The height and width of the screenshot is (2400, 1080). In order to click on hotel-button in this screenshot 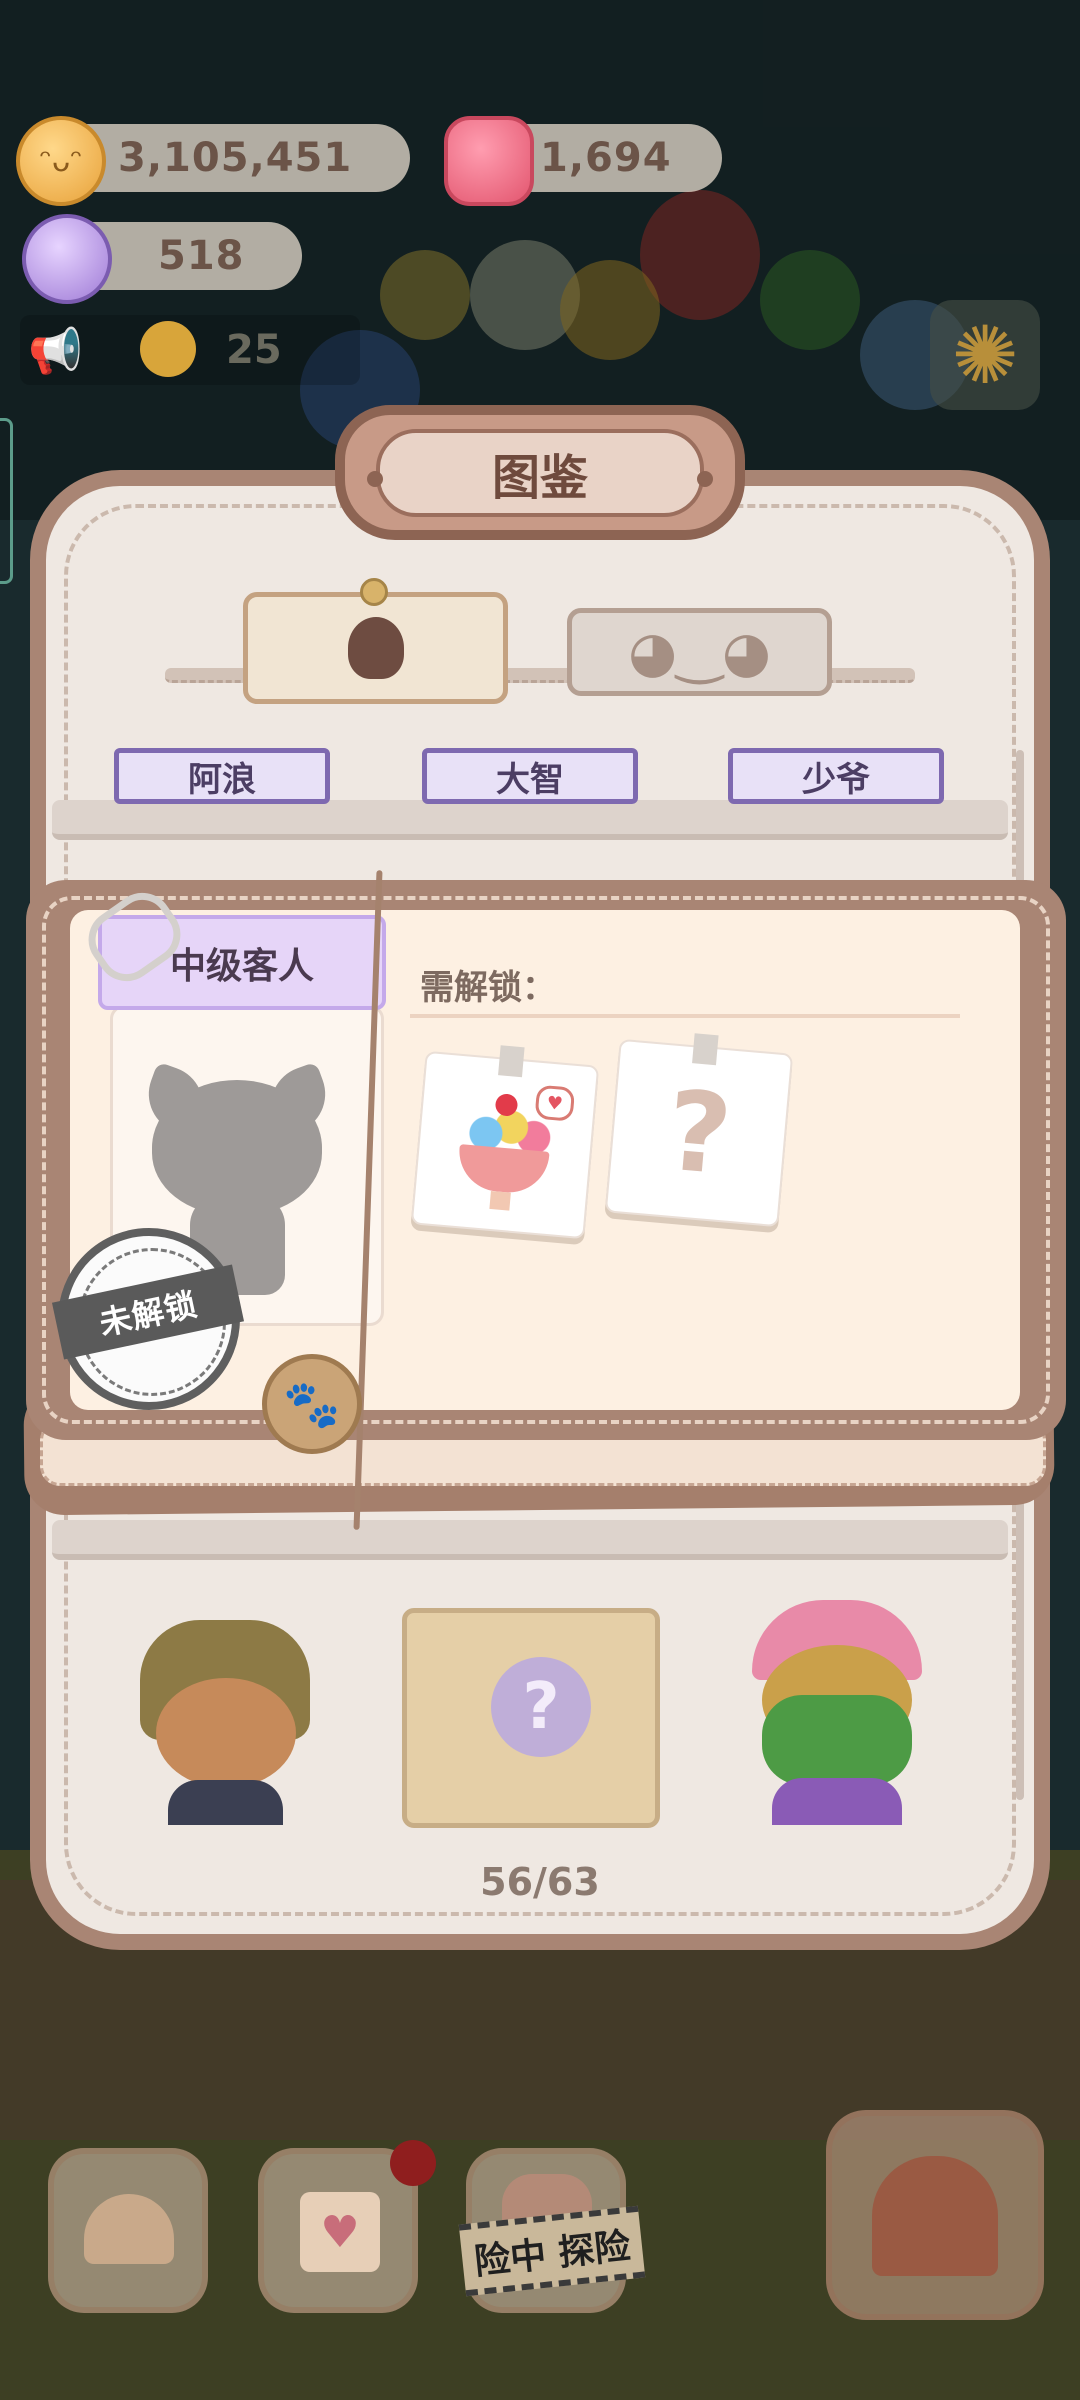, I will do `click(128, 2230)`.